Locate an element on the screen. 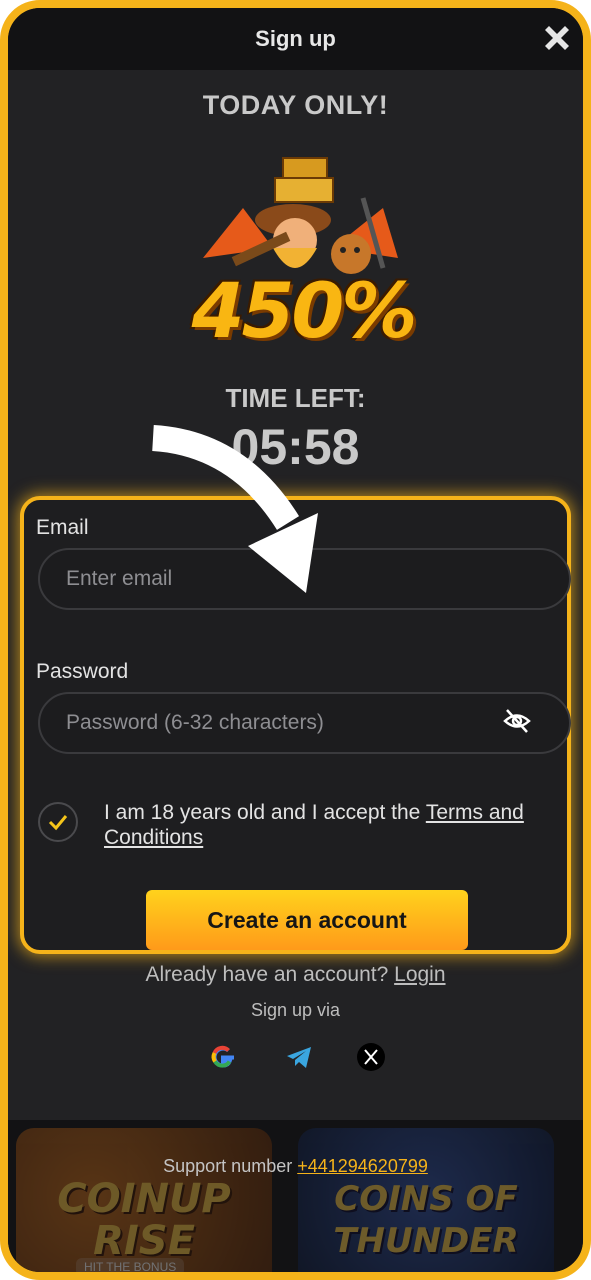 The height and width of the screenshot is (1280, 591). close-button is located at coordinates (557, 38).